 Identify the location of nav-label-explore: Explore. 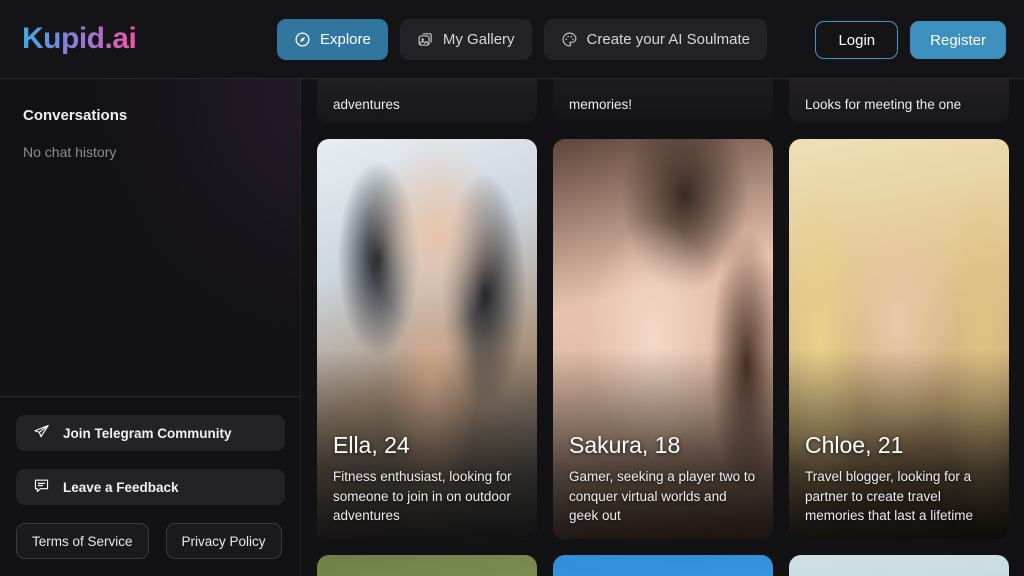
(345, 39).